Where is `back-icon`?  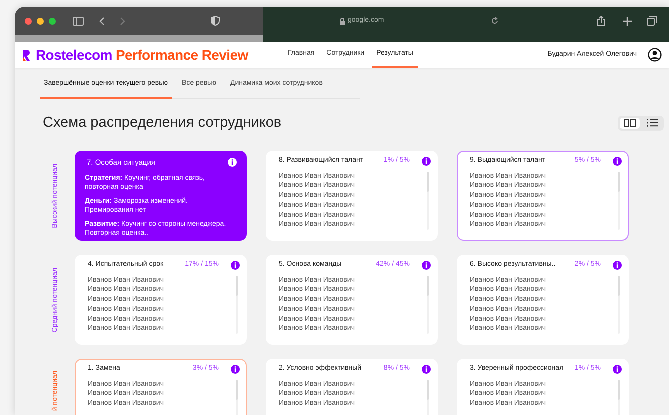
back-icon is located at coordinates (102, 21).